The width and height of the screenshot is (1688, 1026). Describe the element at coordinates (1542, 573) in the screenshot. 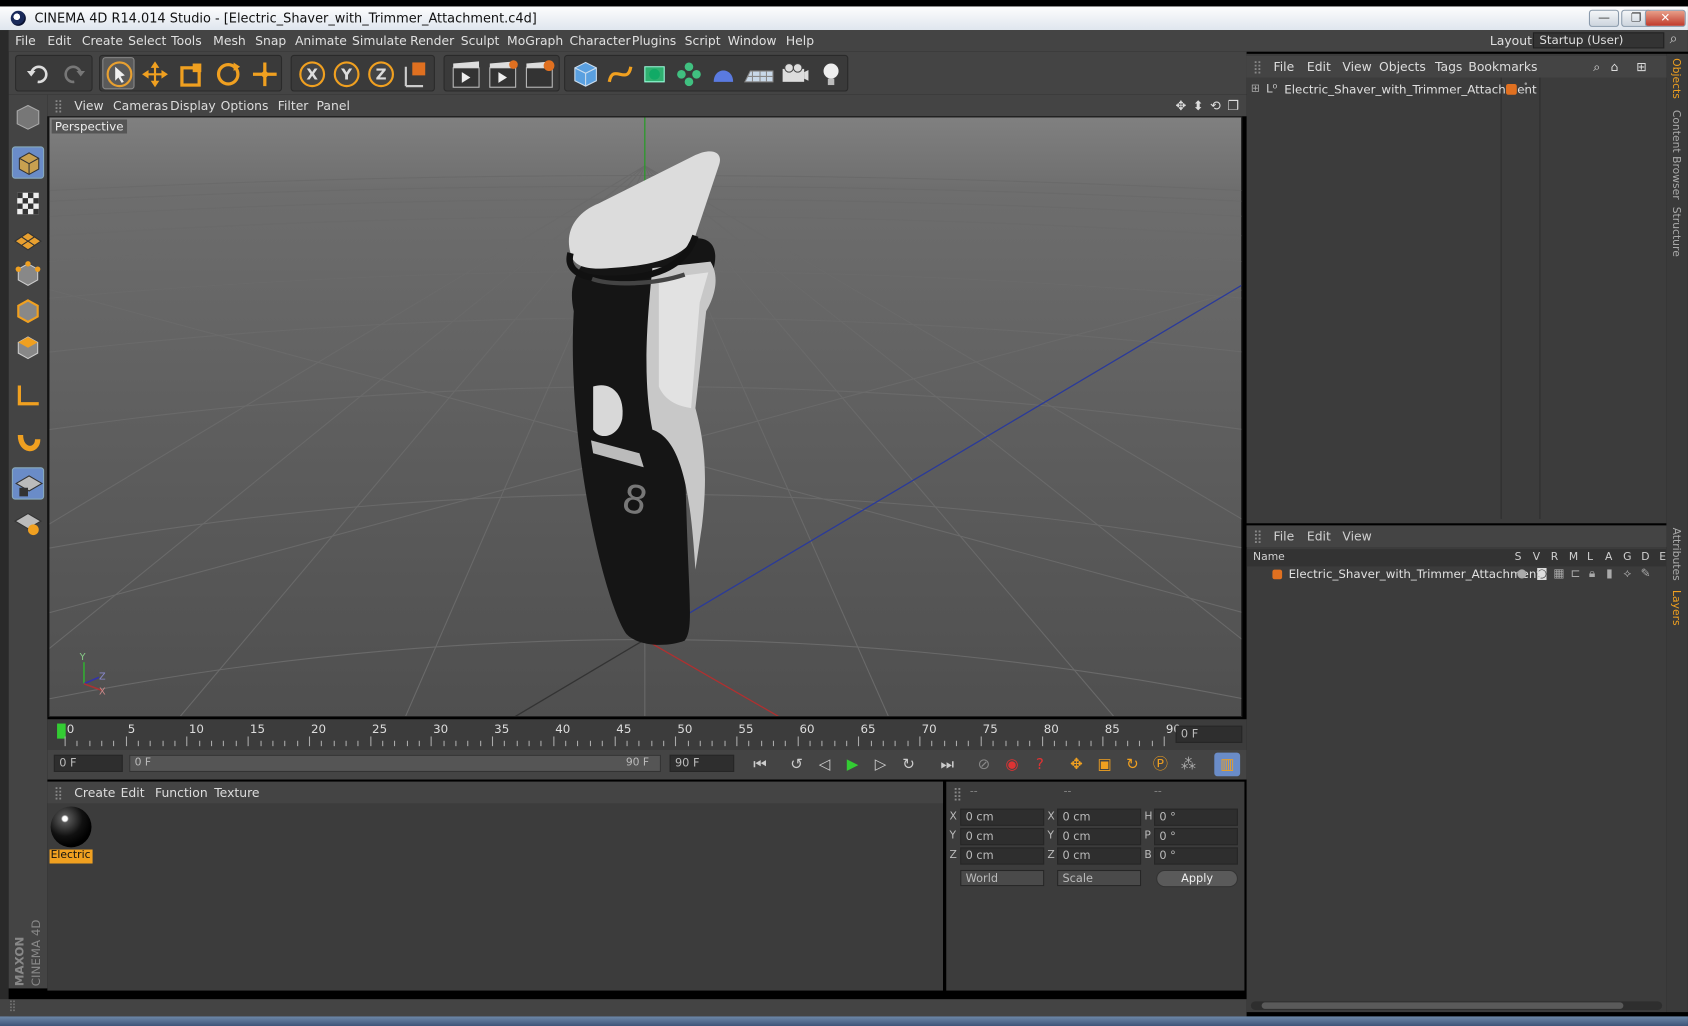

I see `layer-visible-icon: ◙` at that location.